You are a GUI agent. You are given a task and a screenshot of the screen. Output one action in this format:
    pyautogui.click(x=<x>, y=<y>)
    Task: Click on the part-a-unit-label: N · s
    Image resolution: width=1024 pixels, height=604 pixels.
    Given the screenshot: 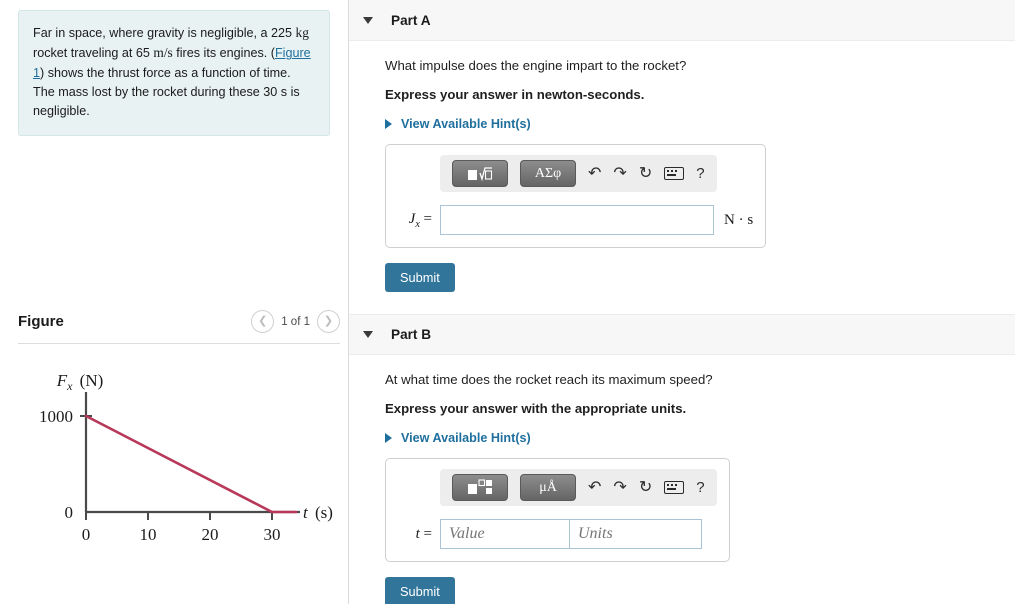 What is the action you would take?
    pyautogui.click(x=739, y=219)
    